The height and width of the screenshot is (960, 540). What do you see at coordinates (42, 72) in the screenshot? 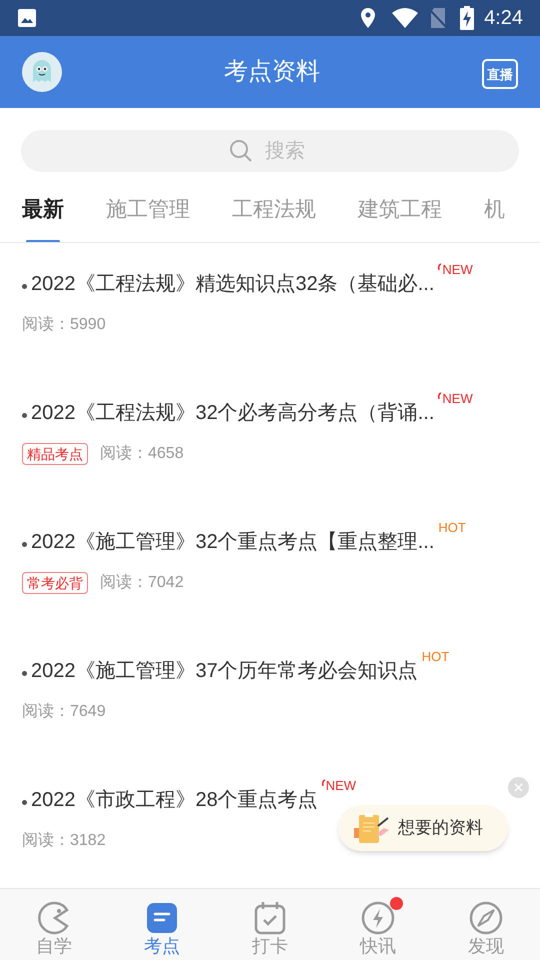
I see `avatar-icon` at bounding box center [42, 72].